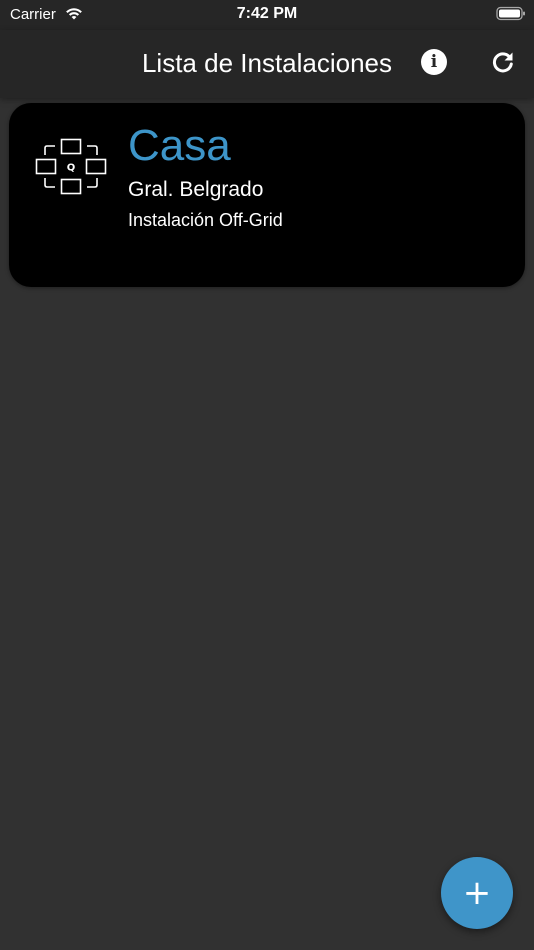 This screenshot has height=950, width=534. What do you see at coordinates (179, 145) in the screenshot?
I see `installation-name: Casa` at bounding box center [179, 145].